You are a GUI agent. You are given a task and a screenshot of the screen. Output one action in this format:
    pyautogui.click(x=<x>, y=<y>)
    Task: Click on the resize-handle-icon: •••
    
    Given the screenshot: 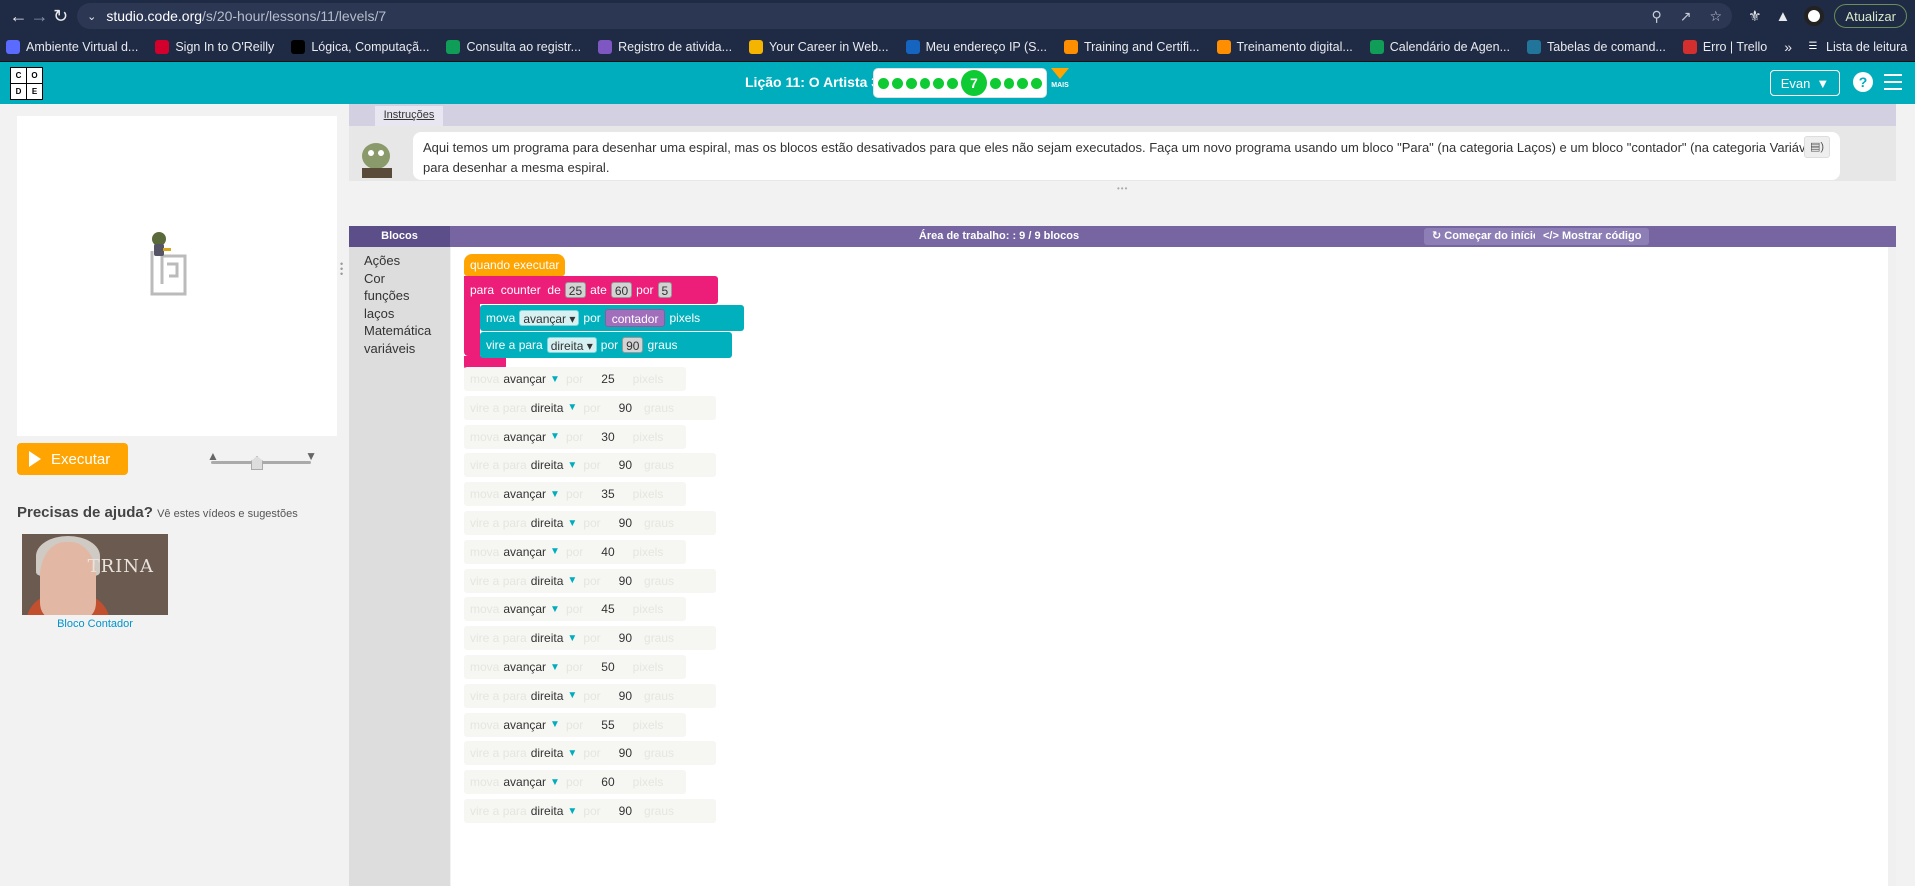 What is the action you would take?
    pyautogui.click(x=1122, y=188)
    